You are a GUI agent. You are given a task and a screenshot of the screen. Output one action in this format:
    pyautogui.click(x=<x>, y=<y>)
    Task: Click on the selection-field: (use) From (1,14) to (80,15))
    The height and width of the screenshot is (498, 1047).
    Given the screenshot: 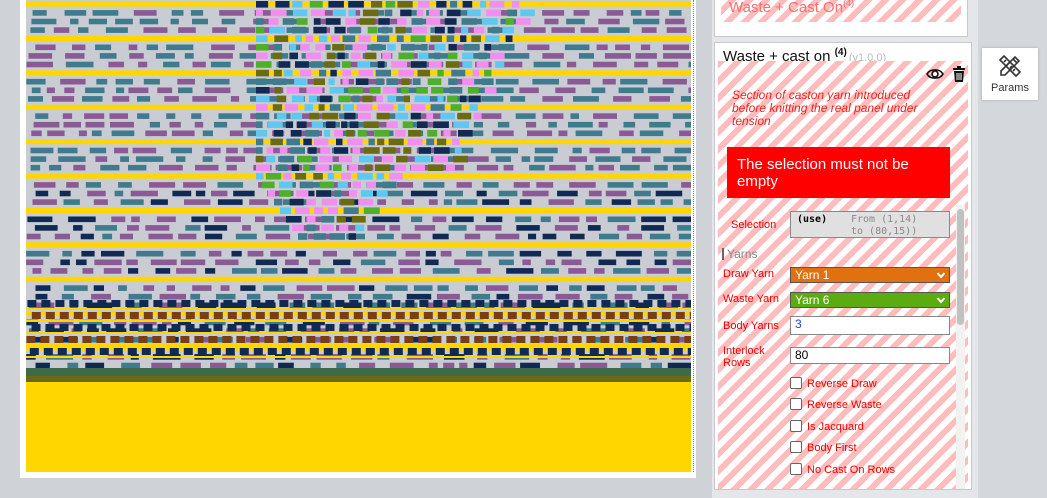 What is the action you would take?
    pyautogui.click(x=870, y=224)
    